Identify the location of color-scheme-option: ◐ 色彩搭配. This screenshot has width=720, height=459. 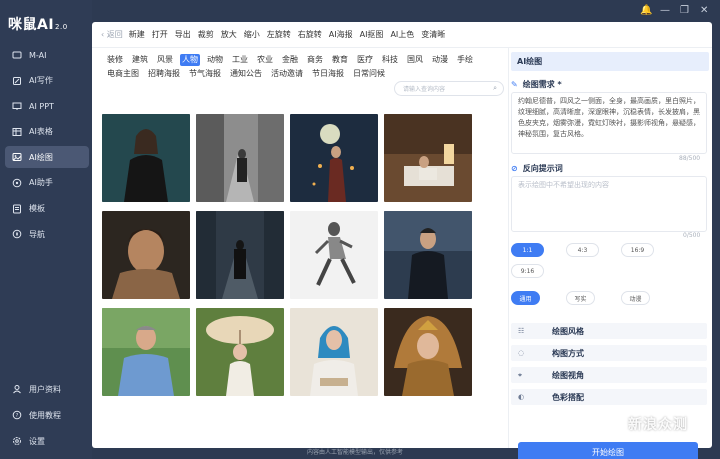
(609, 397).